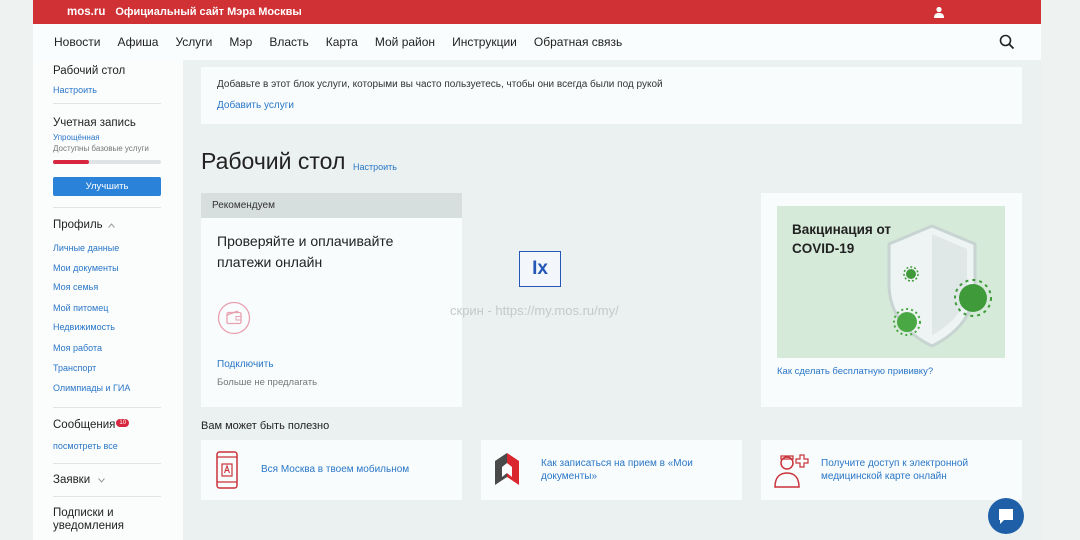 The height and width of the screenshot is (540, 1080). What do you see at coordinates (94, 123) in the screenshot?
I see `sidebar-account-heading: Учетная запись` at bounding box center [94, 123].